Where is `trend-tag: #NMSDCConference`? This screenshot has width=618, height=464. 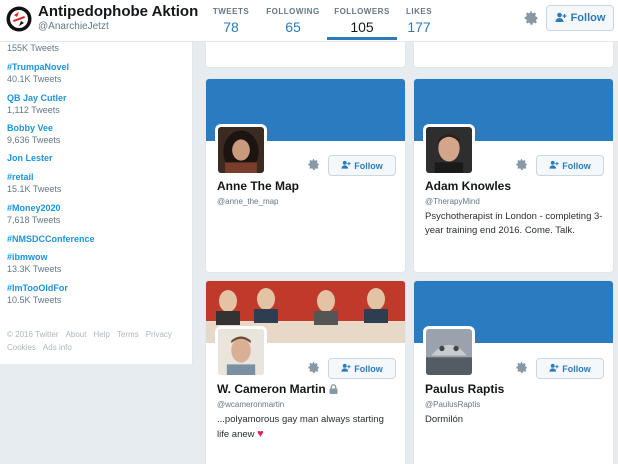 trend-tag: #NMSDCConference is located at coordinates (51, 239).